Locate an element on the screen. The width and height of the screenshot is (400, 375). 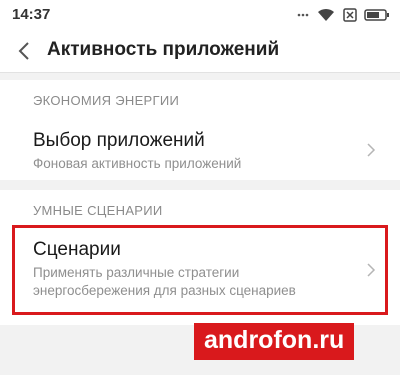
chevron-left-icon is located at coordinates (23, 51).